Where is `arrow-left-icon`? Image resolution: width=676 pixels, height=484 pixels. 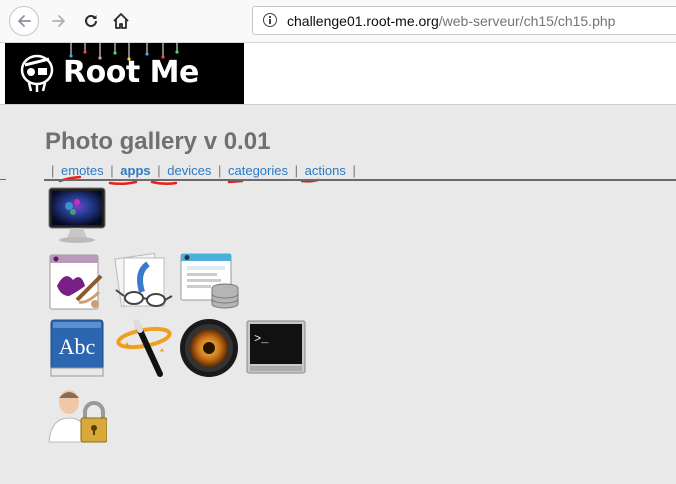 arrow-left-icon is located at coordinates (24, 21).